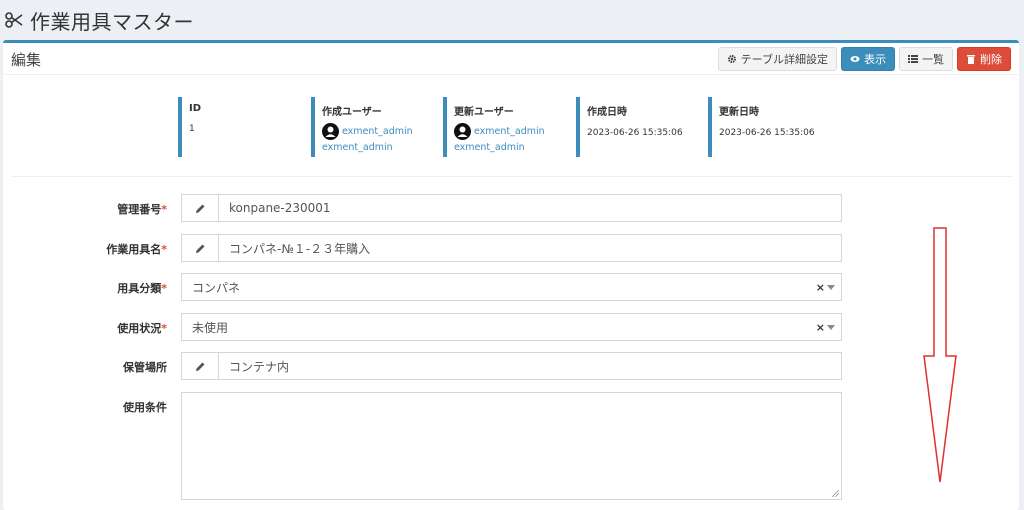  Describe the element at coordinates (280, 208) in the screenshot. I see `field-value: konpane-230001` at that location.